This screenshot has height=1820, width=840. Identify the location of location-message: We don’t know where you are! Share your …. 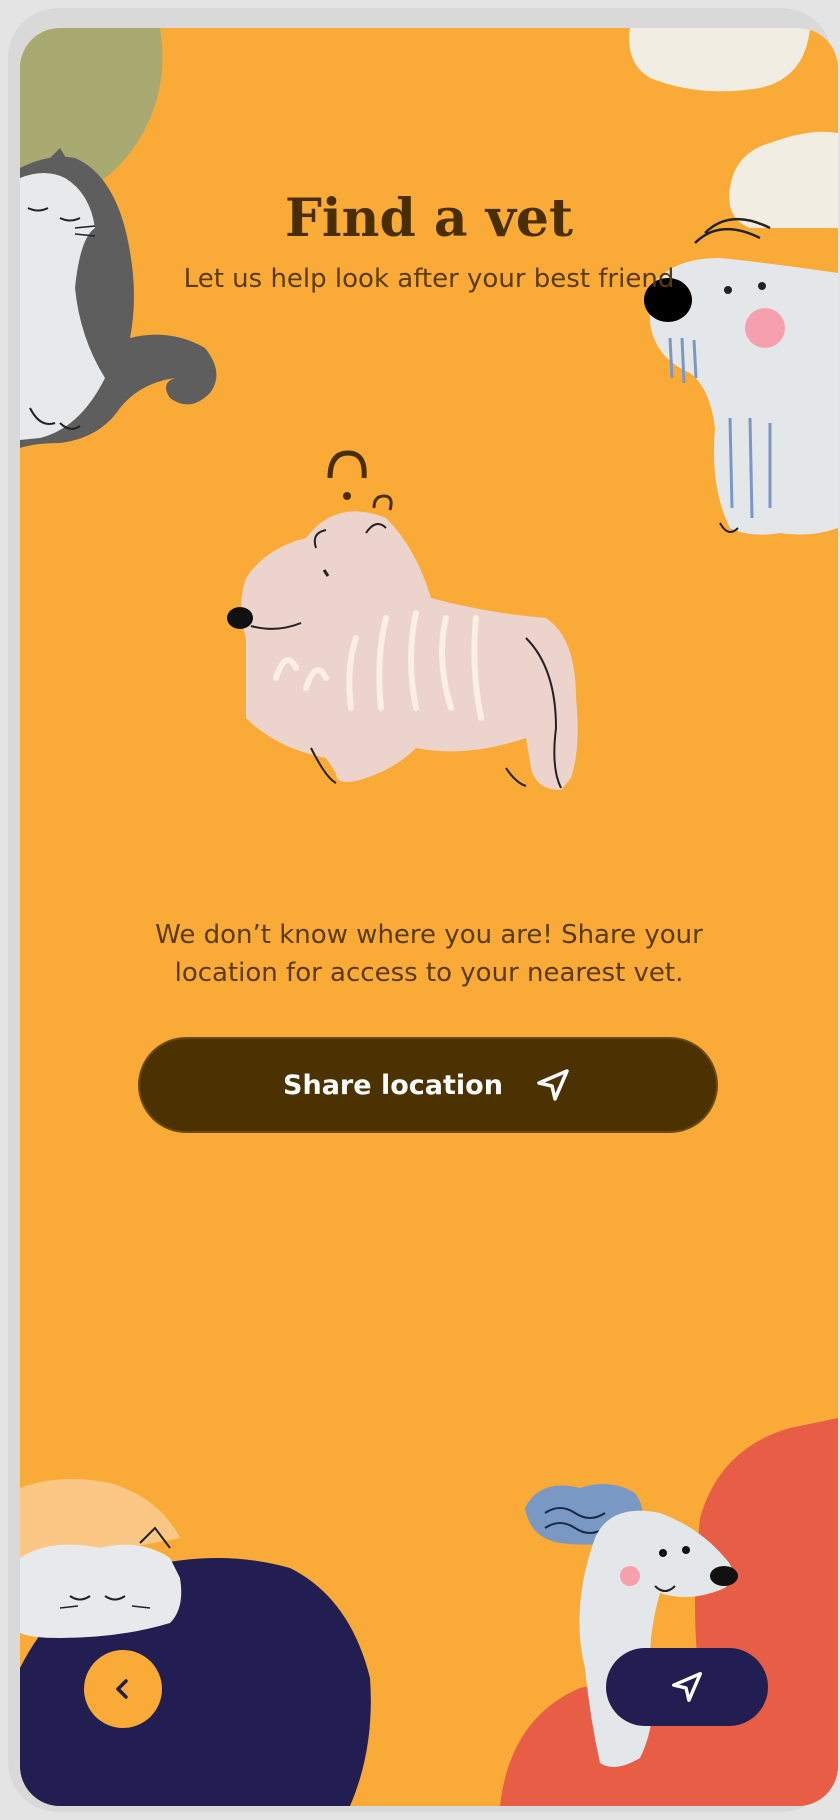
(429, 954).